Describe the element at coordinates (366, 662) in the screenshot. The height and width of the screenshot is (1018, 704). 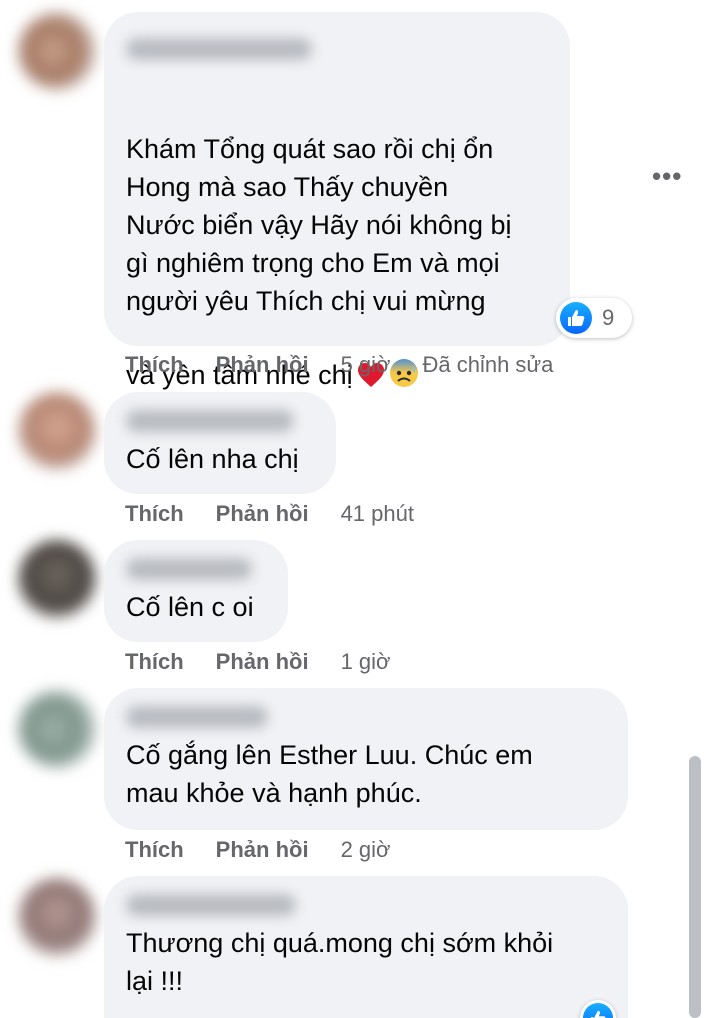
I see `timestamp: 1 giờ` at that location.